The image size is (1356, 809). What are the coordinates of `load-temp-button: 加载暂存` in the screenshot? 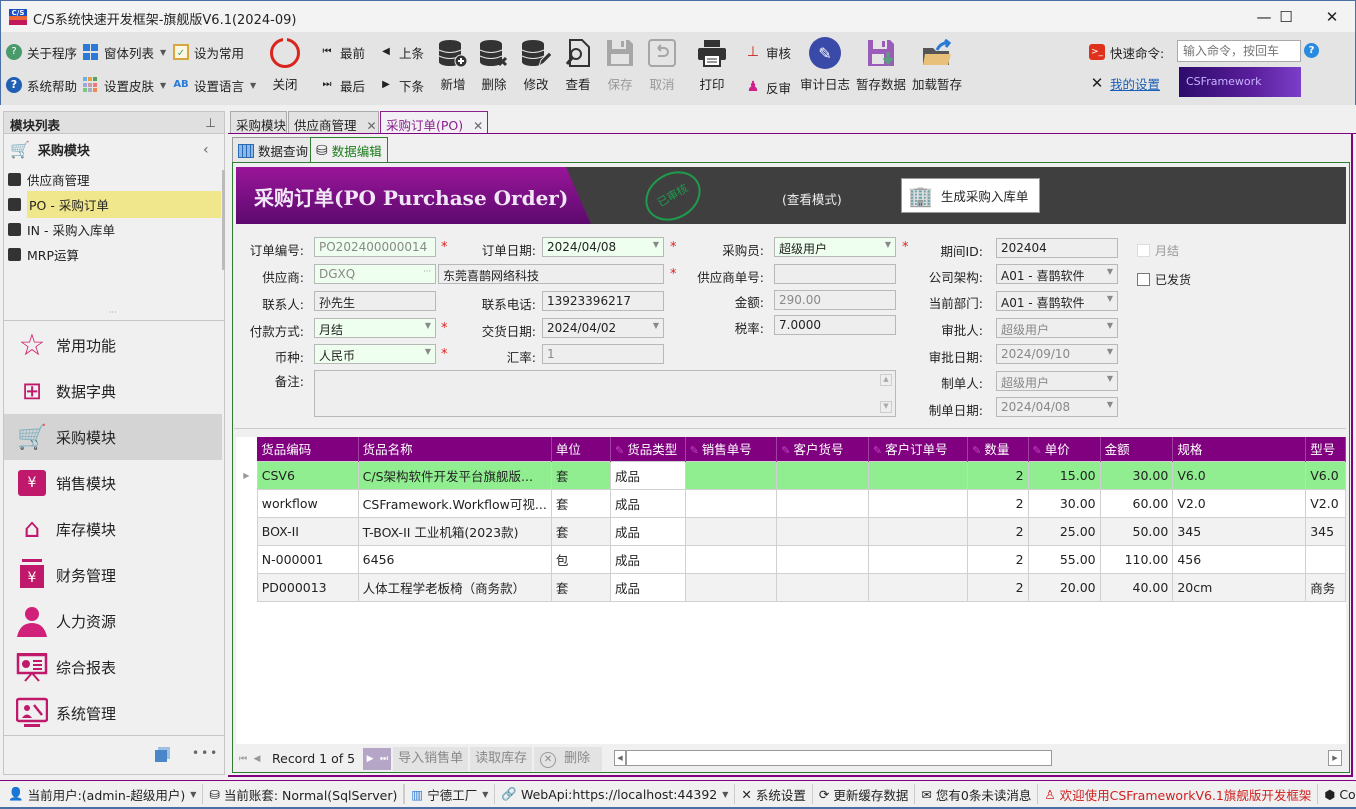 It's located at (937, 66).